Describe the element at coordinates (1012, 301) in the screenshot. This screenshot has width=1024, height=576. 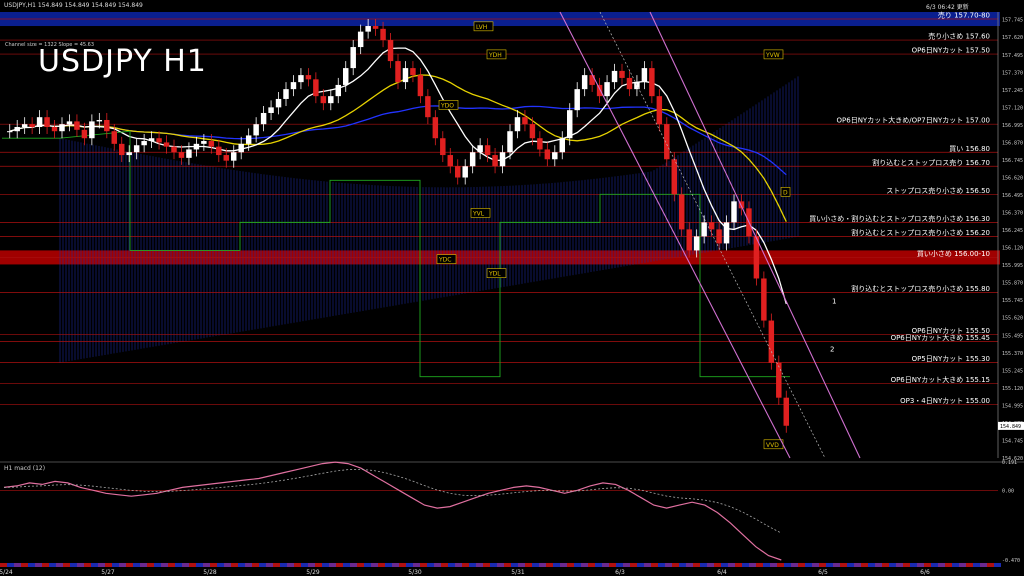
I see `y-tick-label: 155.745` at that location.